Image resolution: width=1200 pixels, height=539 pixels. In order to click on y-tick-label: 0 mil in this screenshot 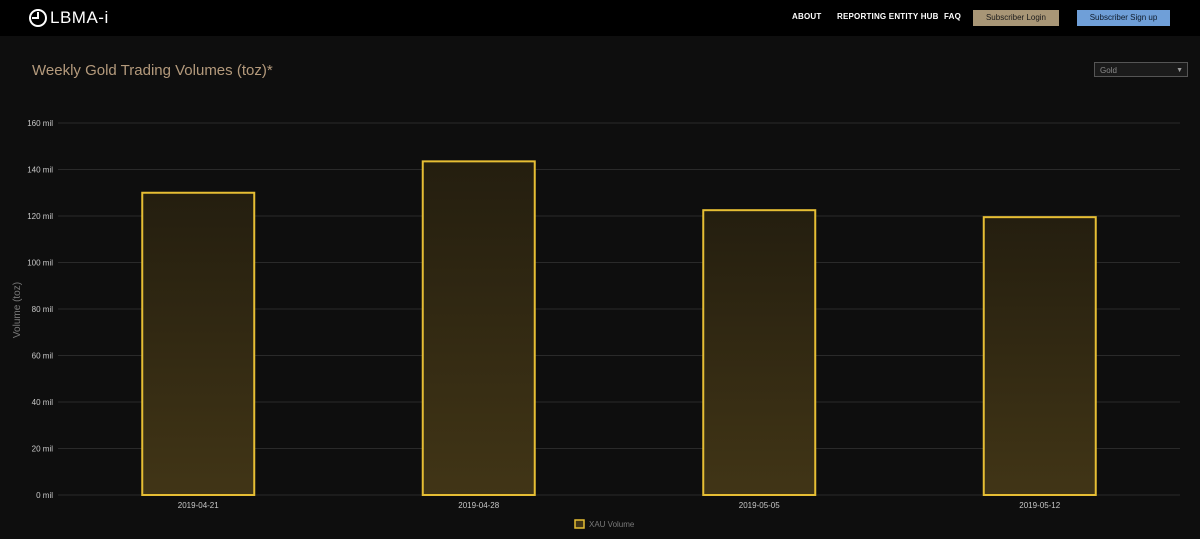, I will do `click(44, 495)`.